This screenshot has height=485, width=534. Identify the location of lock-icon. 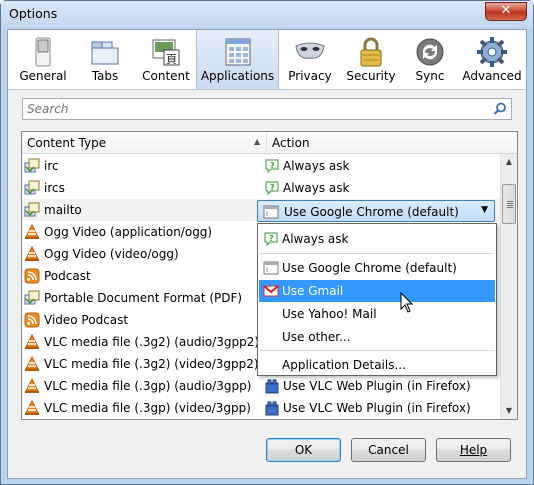
(371, 52).